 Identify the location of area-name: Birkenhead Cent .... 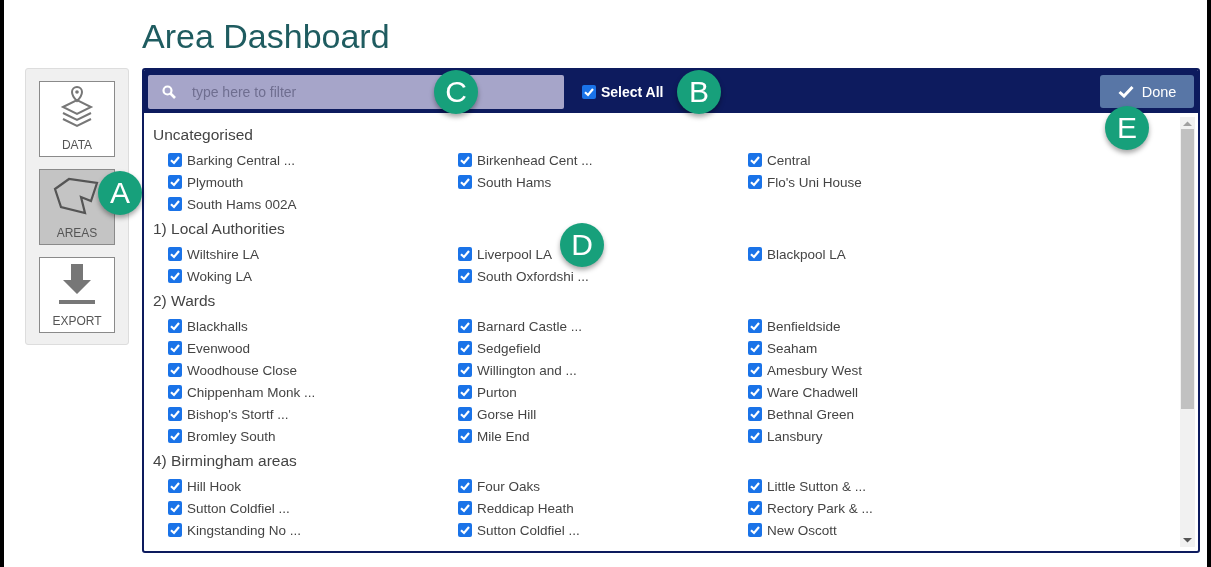
(535, 160).